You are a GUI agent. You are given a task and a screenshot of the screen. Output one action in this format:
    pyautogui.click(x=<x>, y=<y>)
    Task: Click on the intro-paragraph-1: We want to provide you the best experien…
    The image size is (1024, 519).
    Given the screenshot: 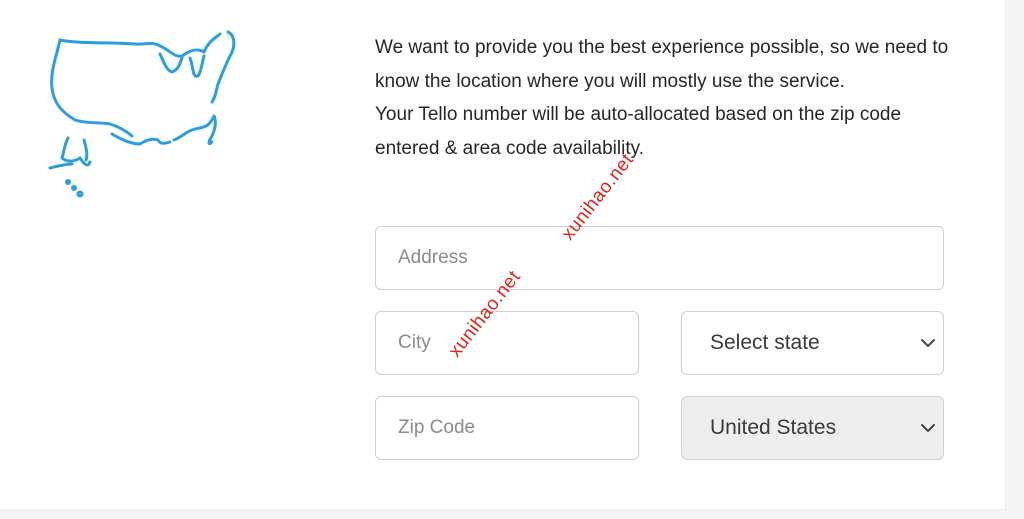 What is the action you would take?
    pyautogui.click(x=662, y=64)
    